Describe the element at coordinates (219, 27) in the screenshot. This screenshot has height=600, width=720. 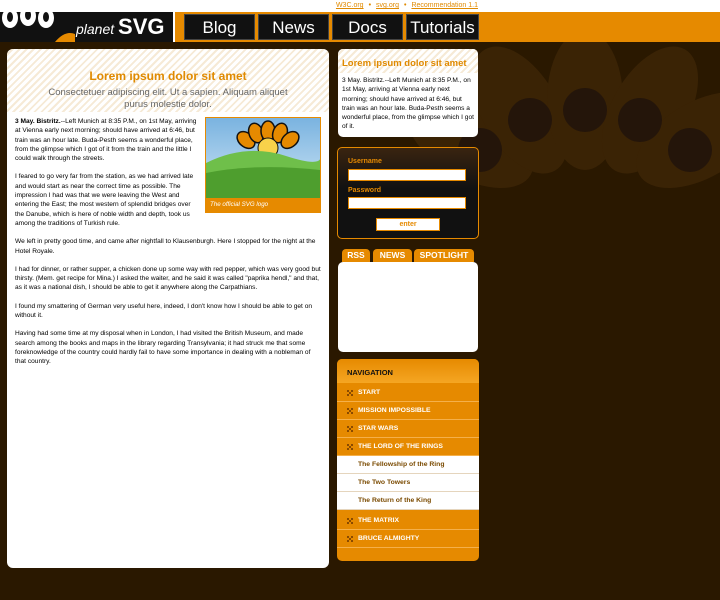
I see `tab-blog: Blog` at that location.